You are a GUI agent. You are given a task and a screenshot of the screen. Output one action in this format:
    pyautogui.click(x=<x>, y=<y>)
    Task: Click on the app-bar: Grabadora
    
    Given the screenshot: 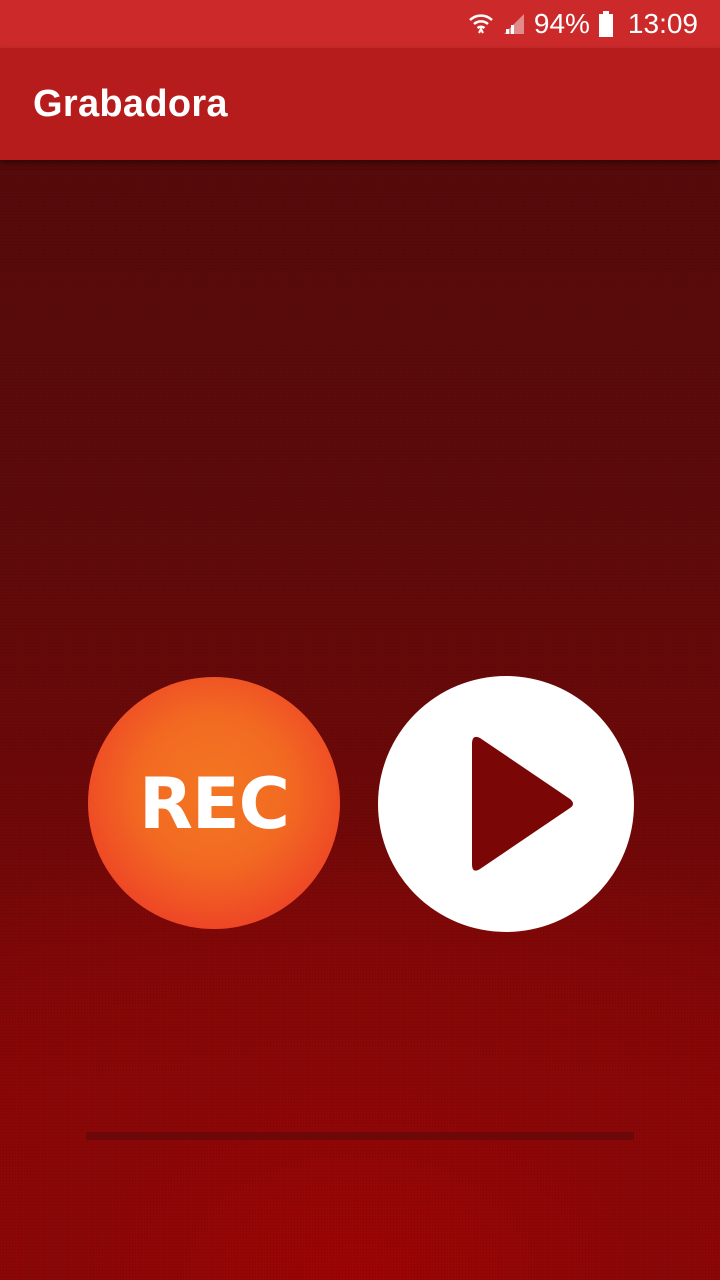 What is the action you would take?
    pyautogui.click(x=360, y=104)
    